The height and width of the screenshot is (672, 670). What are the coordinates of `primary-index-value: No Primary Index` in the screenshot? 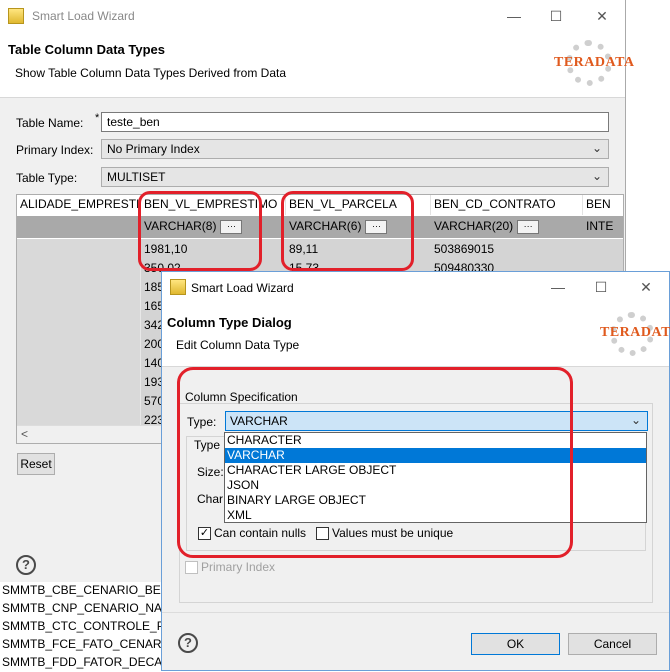 It's located at (153, 149).